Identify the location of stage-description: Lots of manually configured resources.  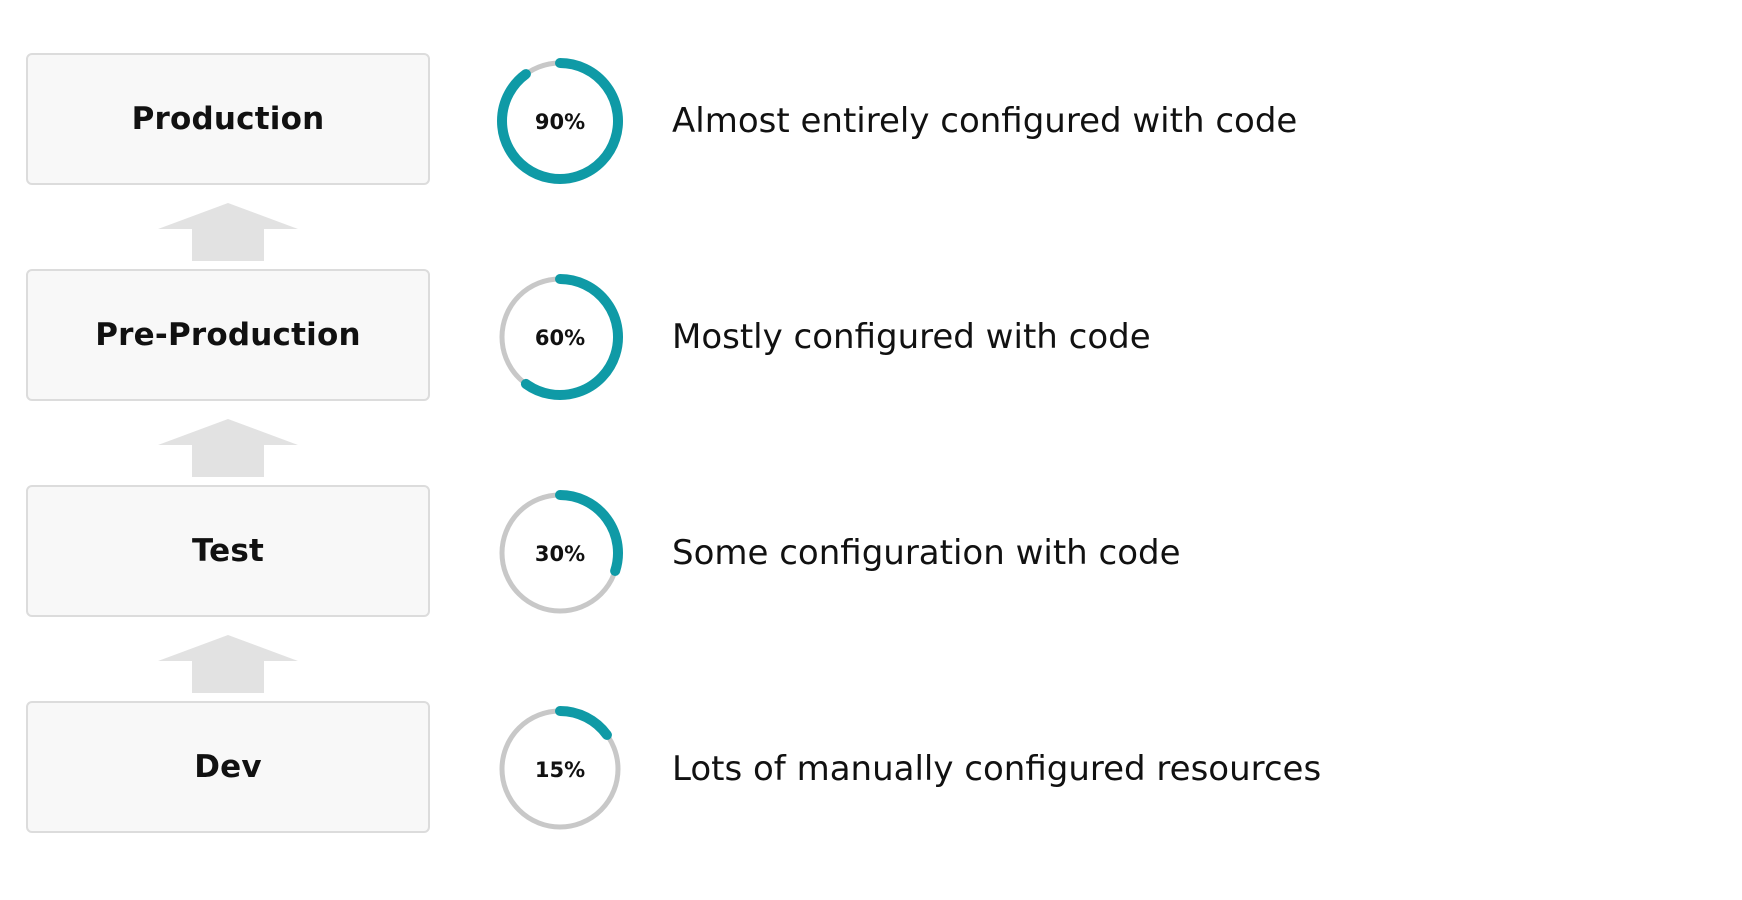
(997, 769).